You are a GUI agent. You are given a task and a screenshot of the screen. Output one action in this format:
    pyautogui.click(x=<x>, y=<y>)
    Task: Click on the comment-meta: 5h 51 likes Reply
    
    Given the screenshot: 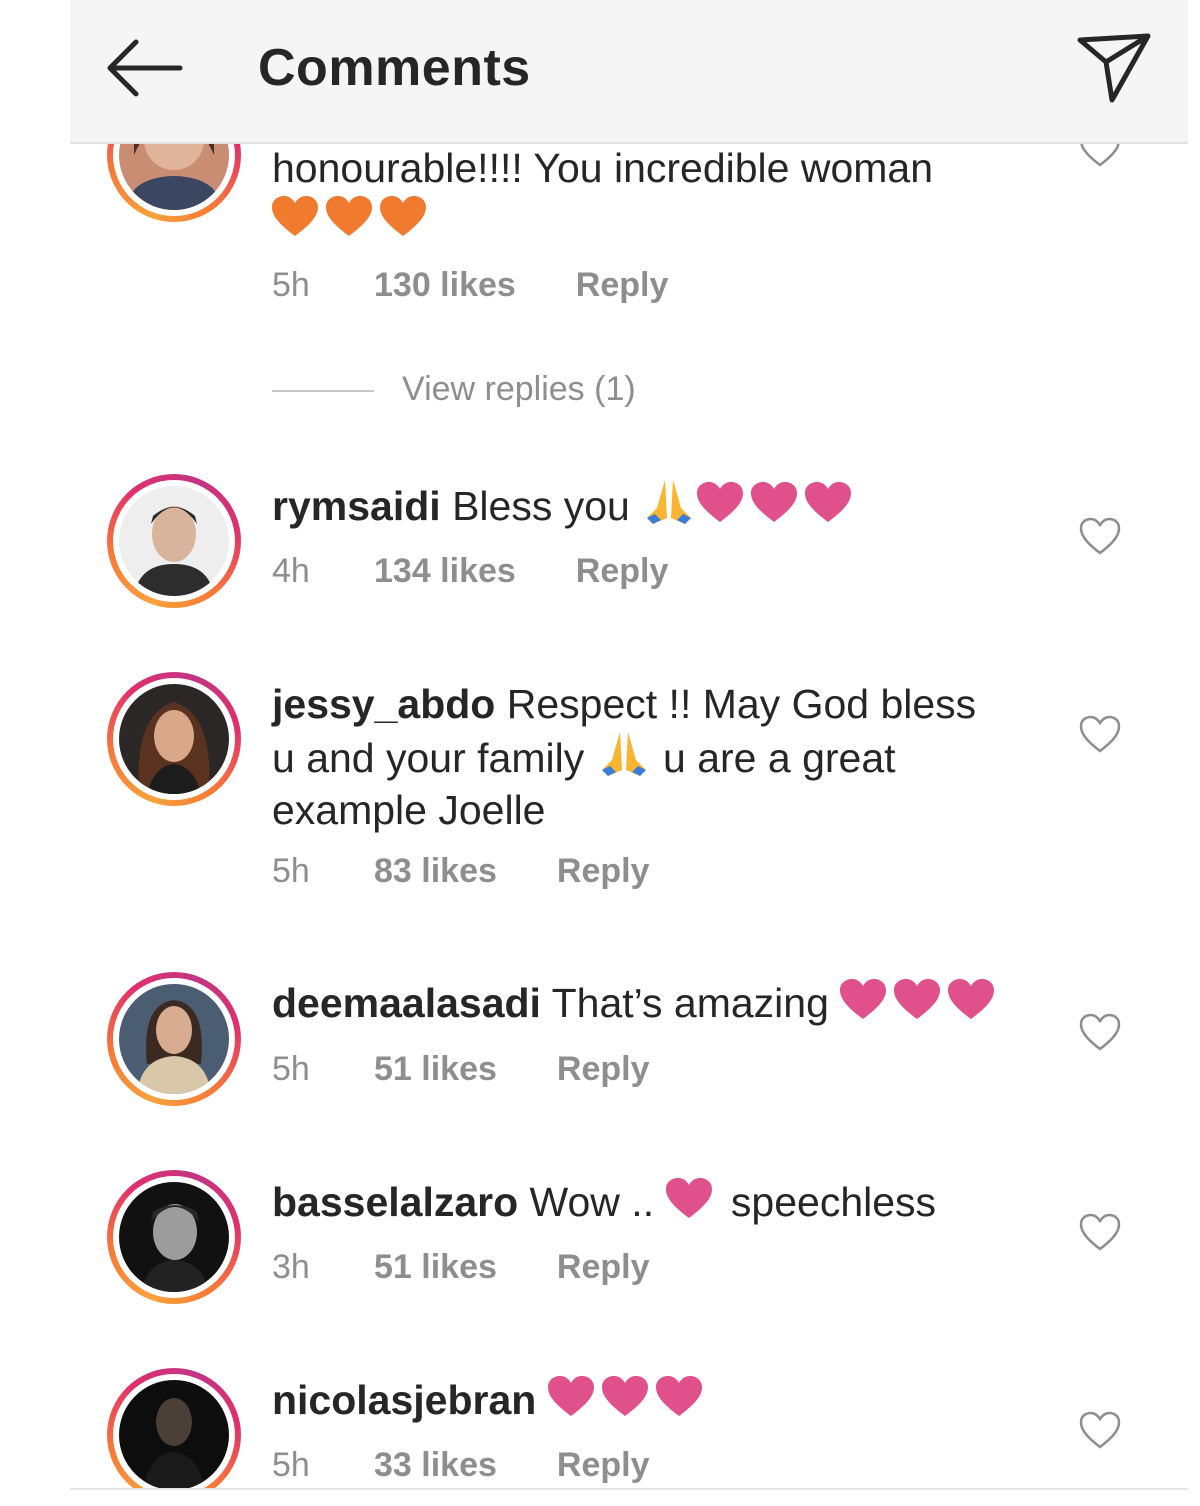 What is the action you would take?
    pyautogui.click(x=460, y=1069)
    